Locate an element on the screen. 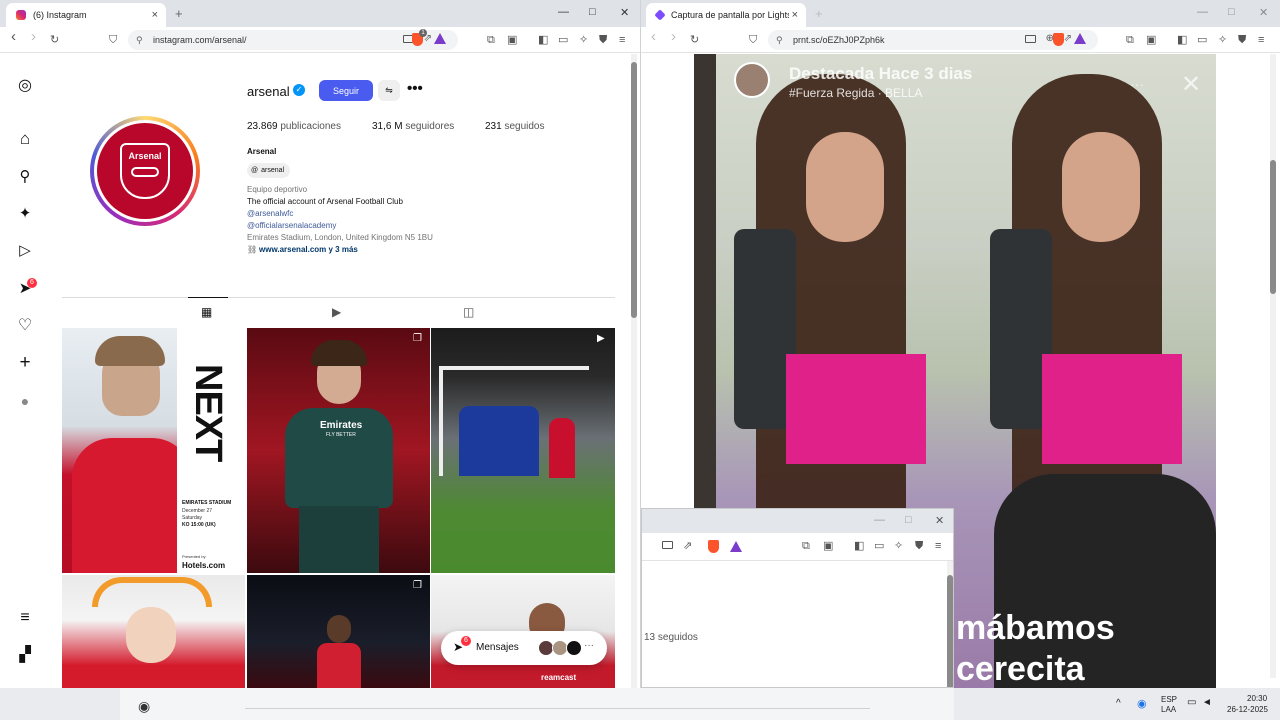 The height and width of the screenshot is (720, 1280). profile-avatar: Arsenal is located at coordinates (145, 171).